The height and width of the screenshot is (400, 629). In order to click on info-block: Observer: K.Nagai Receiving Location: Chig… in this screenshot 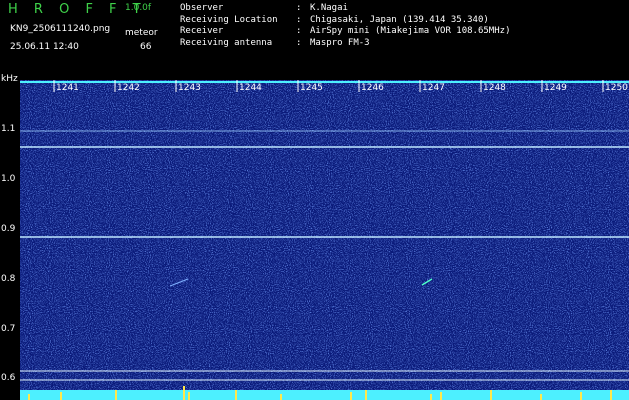, I will do `click(345, 26)`.